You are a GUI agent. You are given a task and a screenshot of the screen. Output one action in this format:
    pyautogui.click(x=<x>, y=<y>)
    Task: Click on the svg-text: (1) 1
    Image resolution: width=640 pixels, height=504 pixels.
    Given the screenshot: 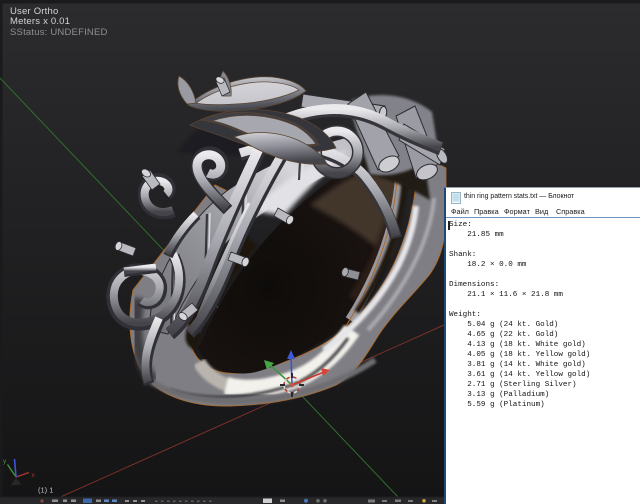 What is the action you would take?
    pyautogui.click(x=45, y=490)
    